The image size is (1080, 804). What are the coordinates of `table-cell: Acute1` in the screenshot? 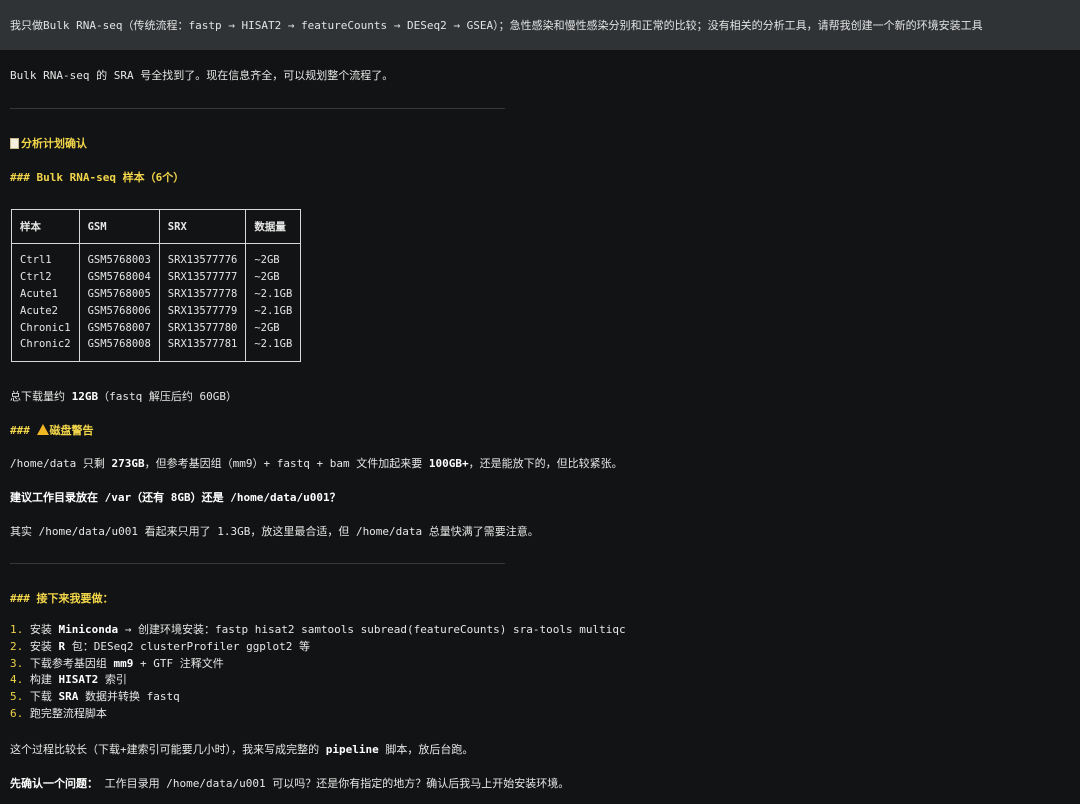 It's located at (45, 294).